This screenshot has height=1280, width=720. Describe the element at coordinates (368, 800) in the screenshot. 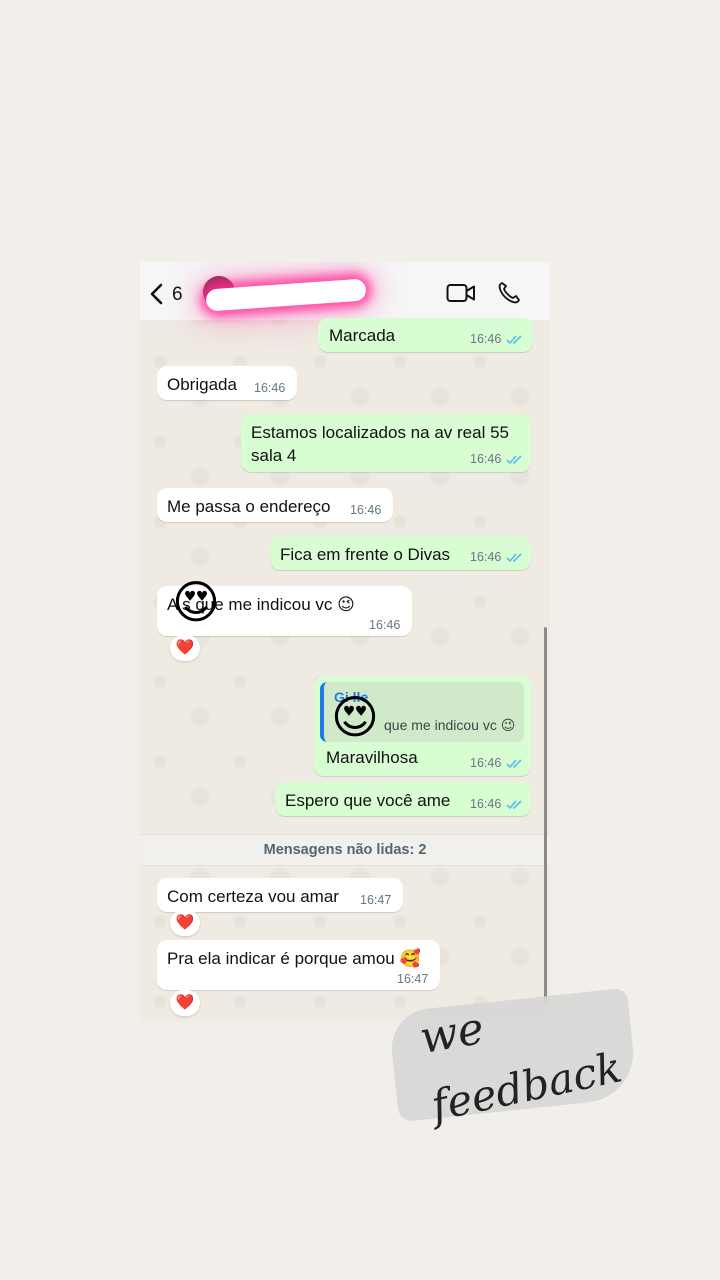

I see `message-text: Espero que você ame` at that location.